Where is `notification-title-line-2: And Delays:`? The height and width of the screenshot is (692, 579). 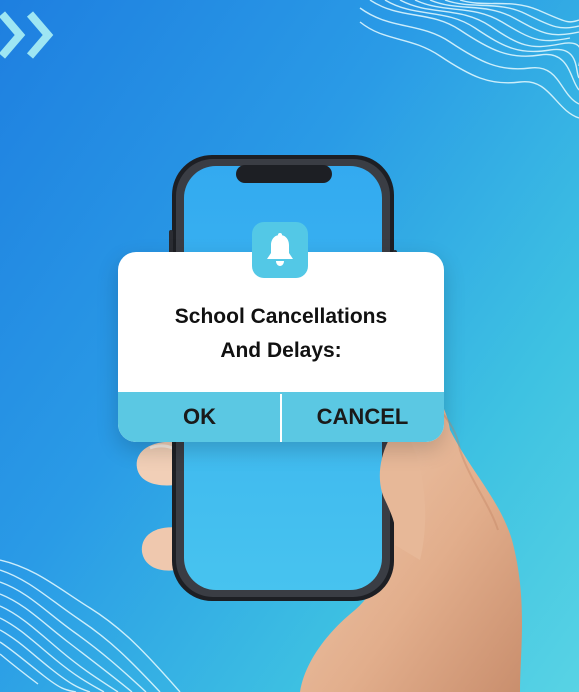 notification-title-line-2: And Delays: is located at coordinates (281, 350).